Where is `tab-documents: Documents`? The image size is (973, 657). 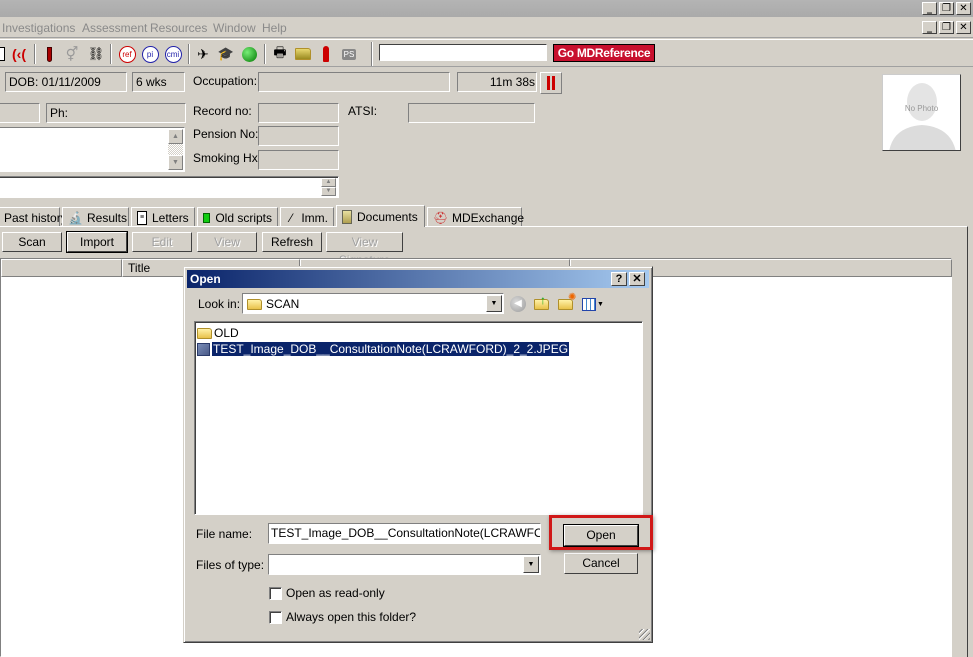 tab-documents: Documents is located at coordinates (380, 216).